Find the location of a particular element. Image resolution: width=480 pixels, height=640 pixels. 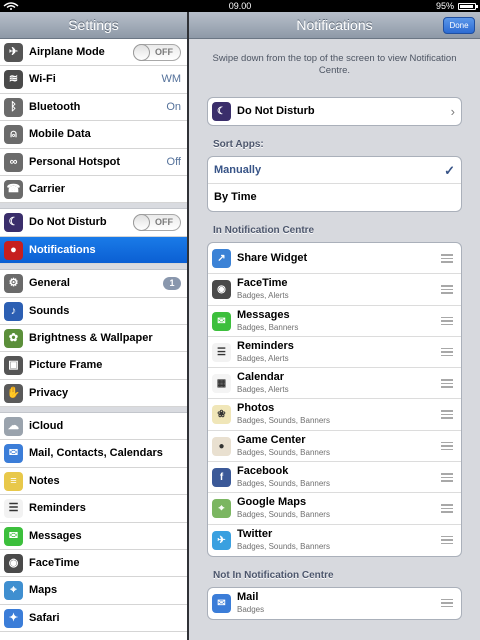

game-center-icon: ● is located at coordinates (221, 446).